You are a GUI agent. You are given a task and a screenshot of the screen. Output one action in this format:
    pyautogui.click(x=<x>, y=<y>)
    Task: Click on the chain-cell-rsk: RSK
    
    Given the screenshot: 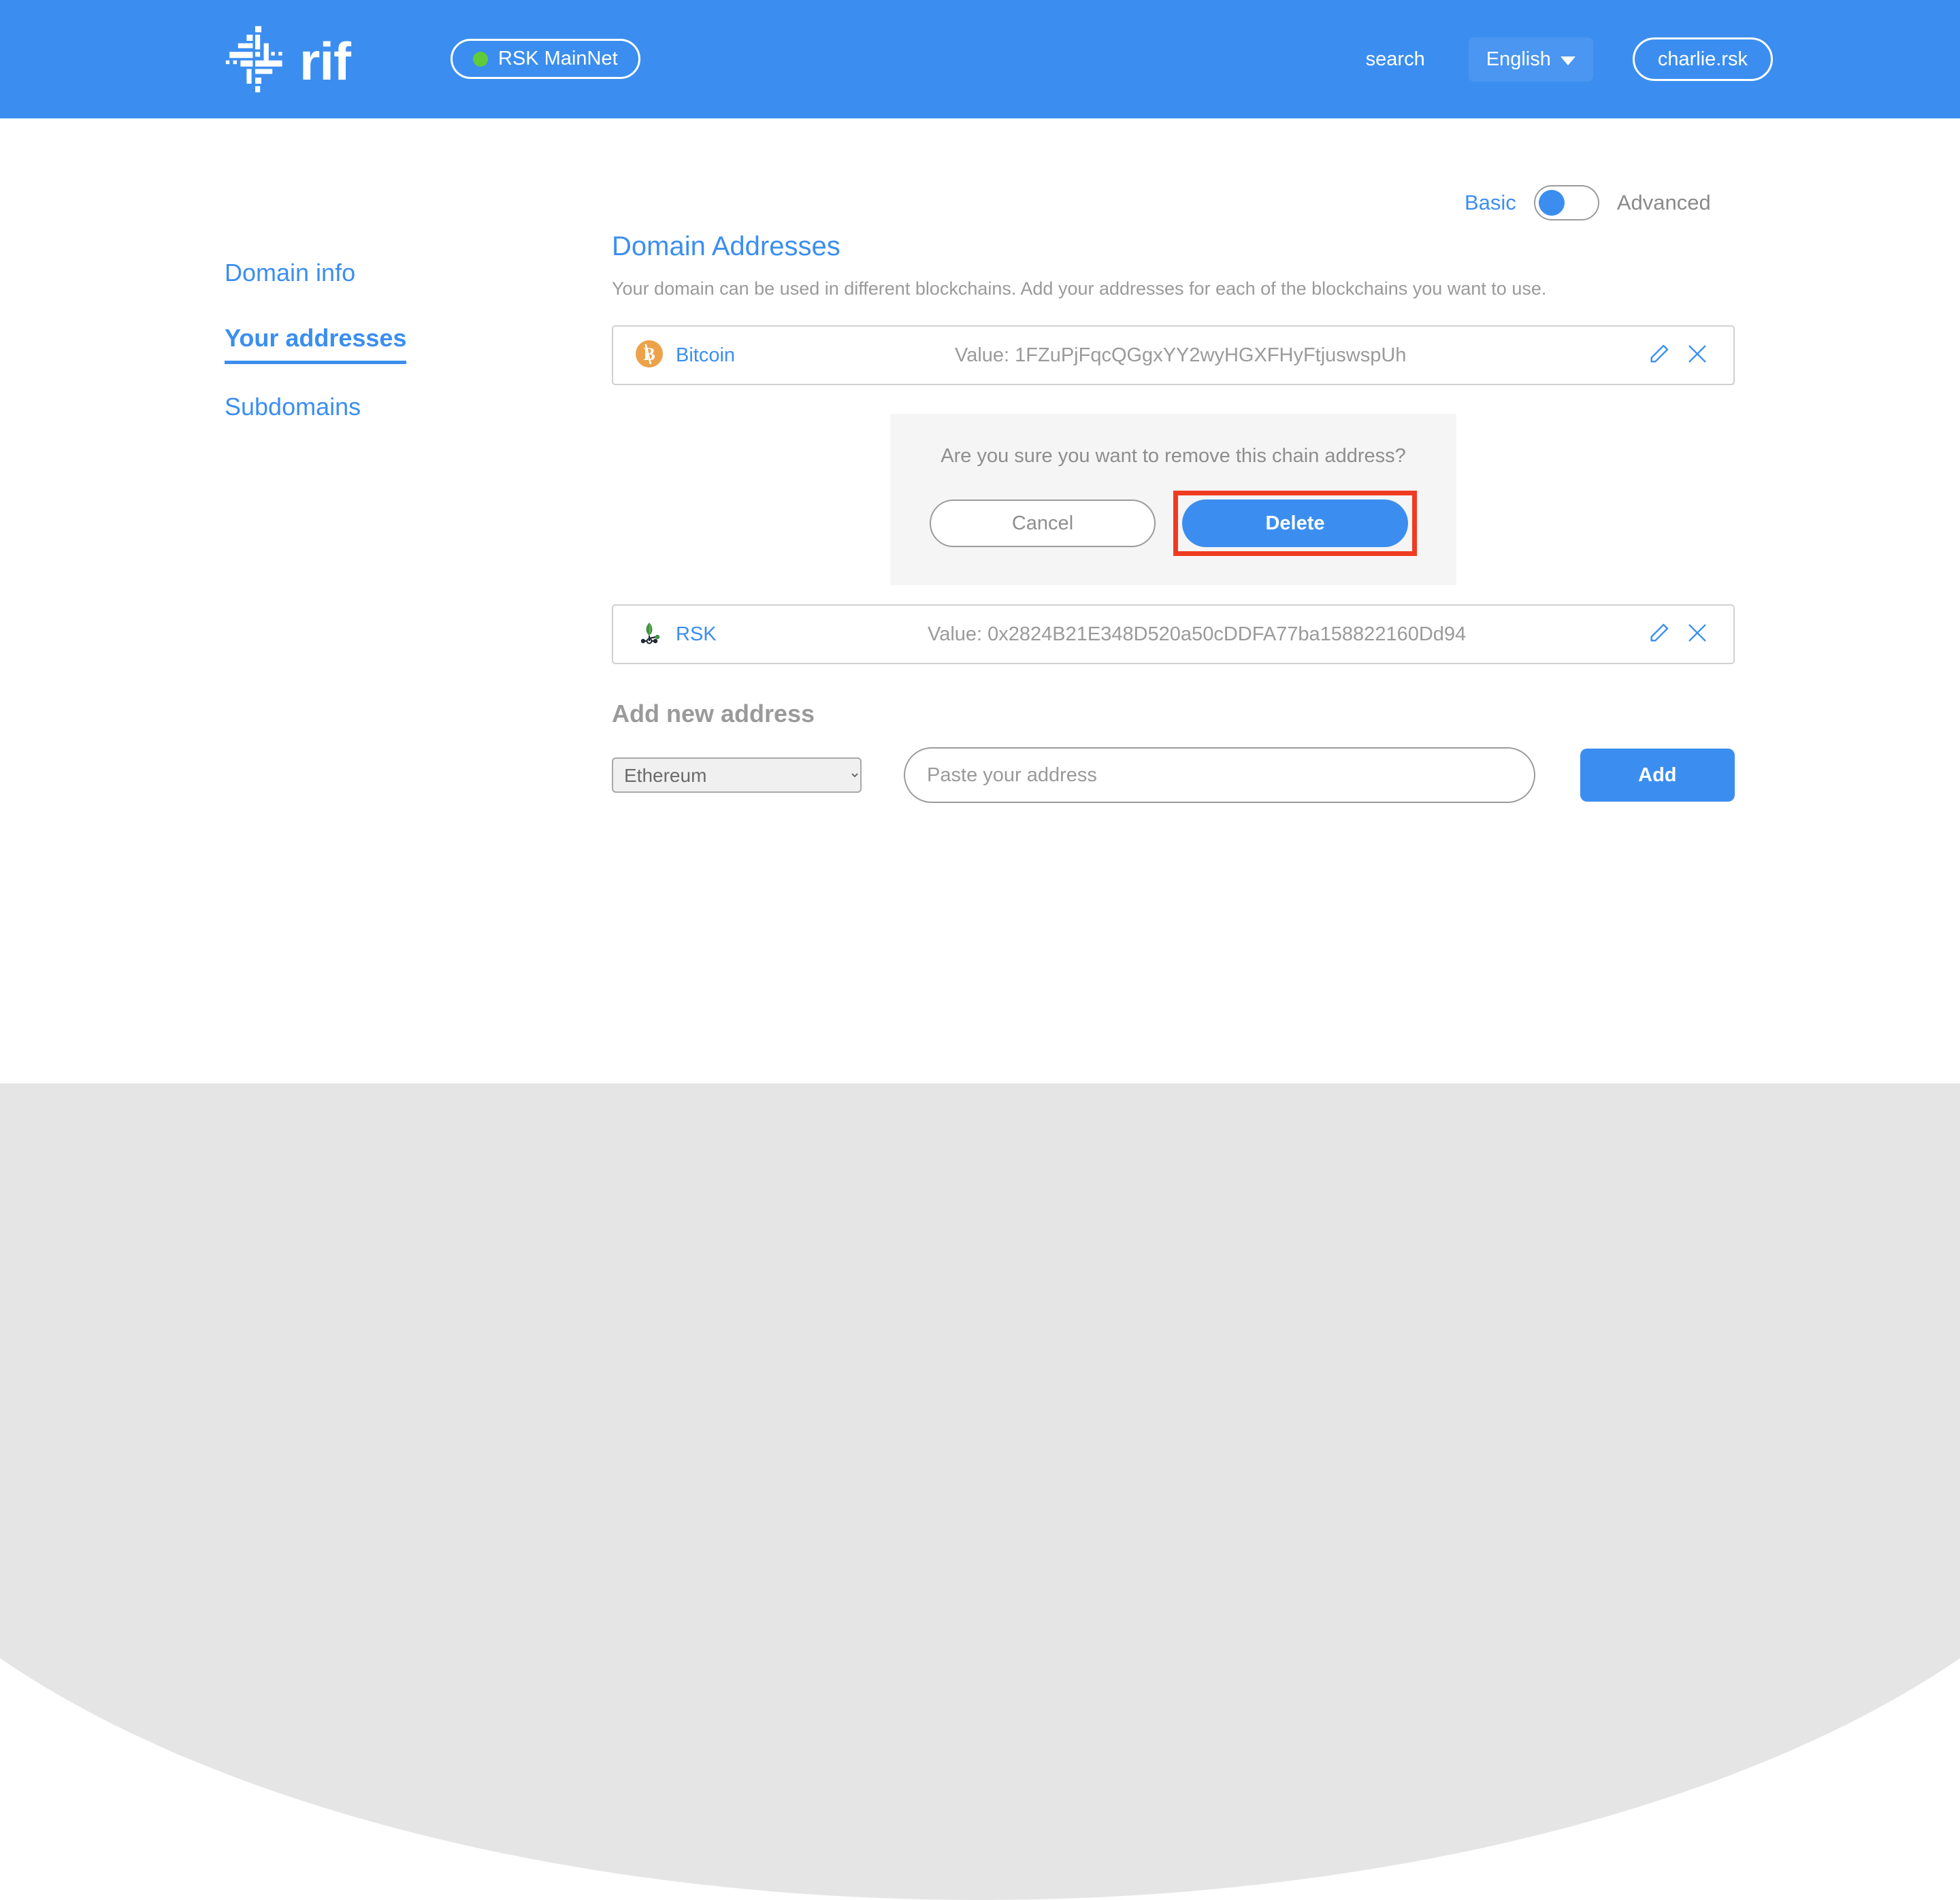 What is the action you would take?
    pyautogui.click(x=748, y=635)
    